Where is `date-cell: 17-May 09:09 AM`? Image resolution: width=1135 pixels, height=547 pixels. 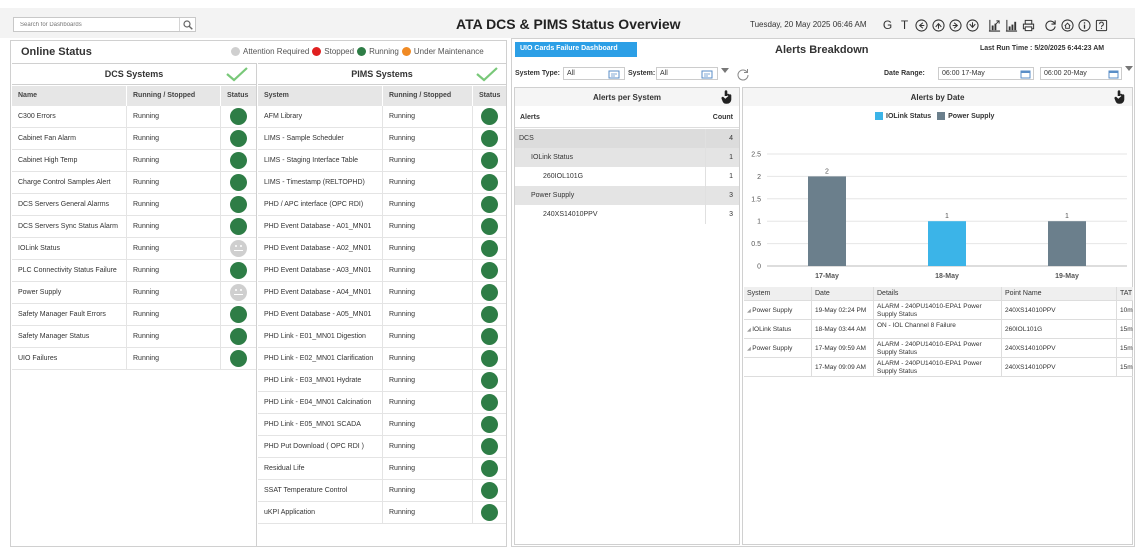
date-cell: 17-May 09:09 AM is located at coordinates (843, 367).